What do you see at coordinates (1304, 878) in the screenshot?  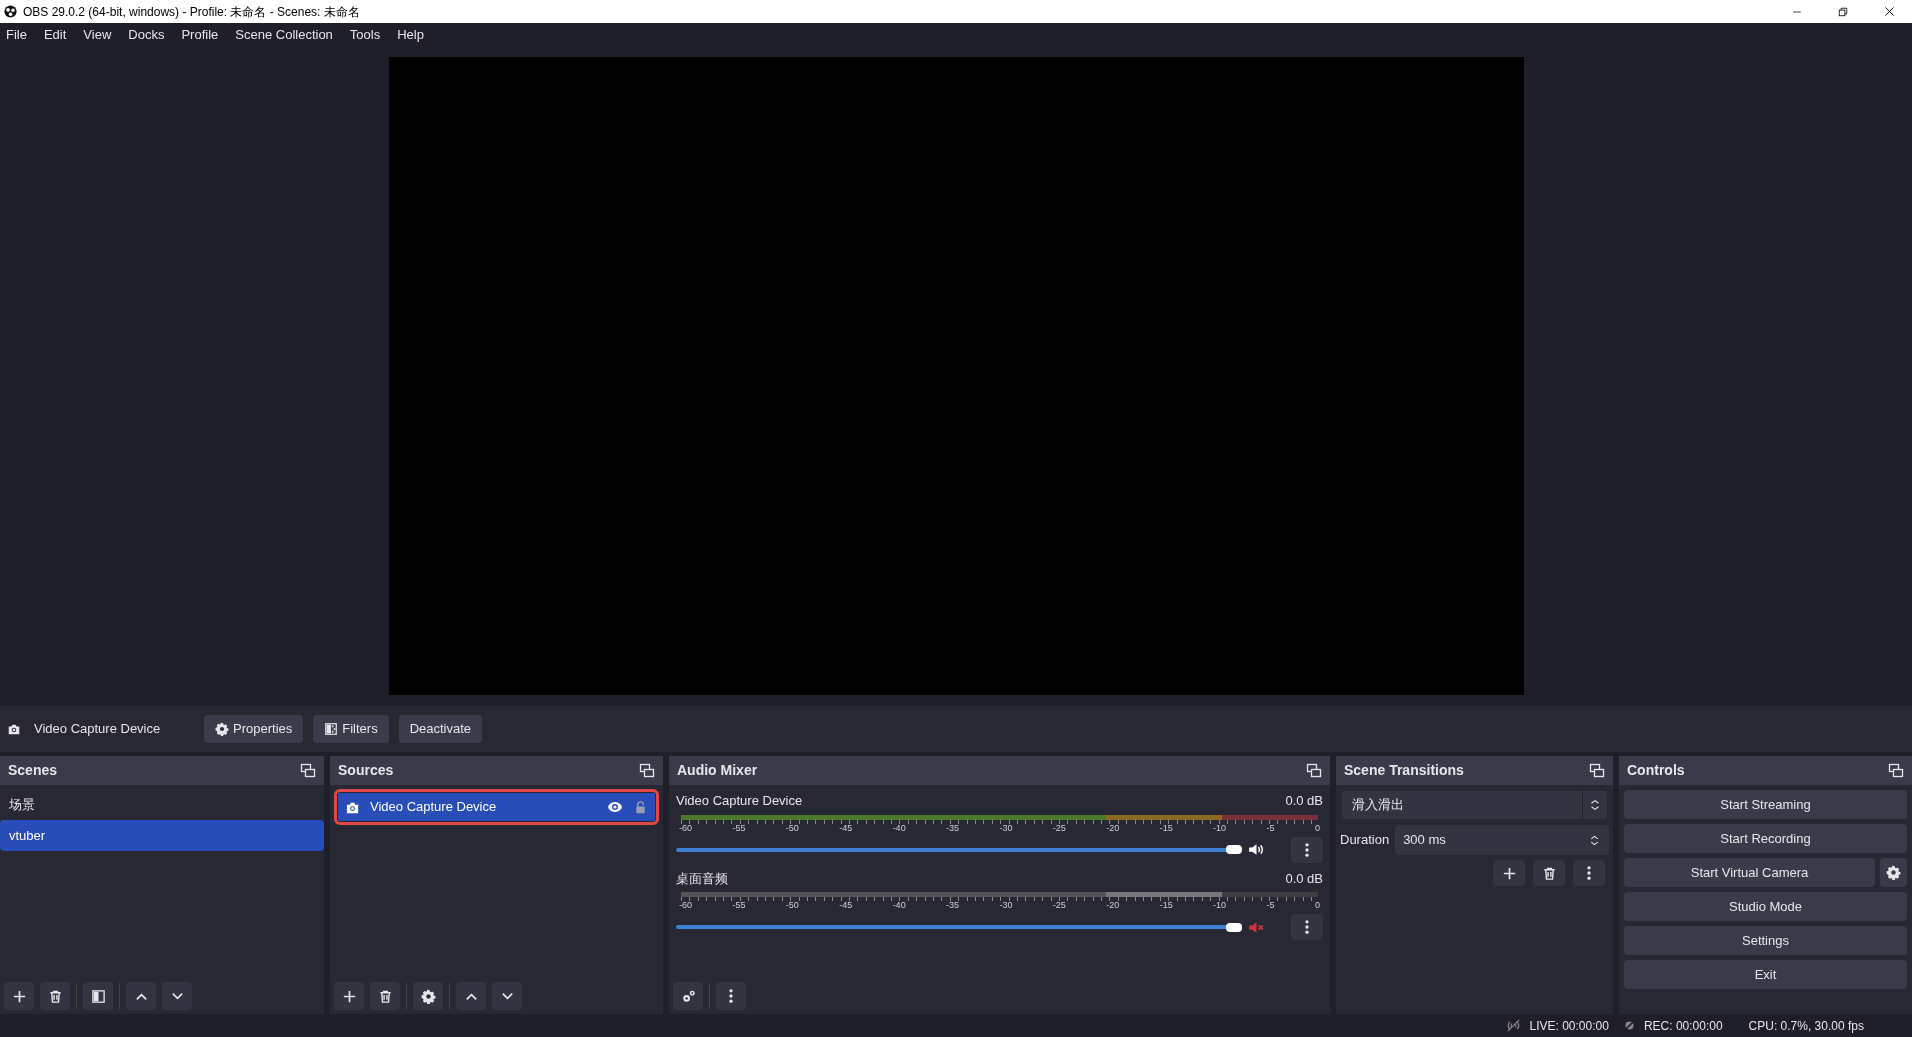 I see `volume-reading: 0.0 dB` at bounding box center [1304, 878].